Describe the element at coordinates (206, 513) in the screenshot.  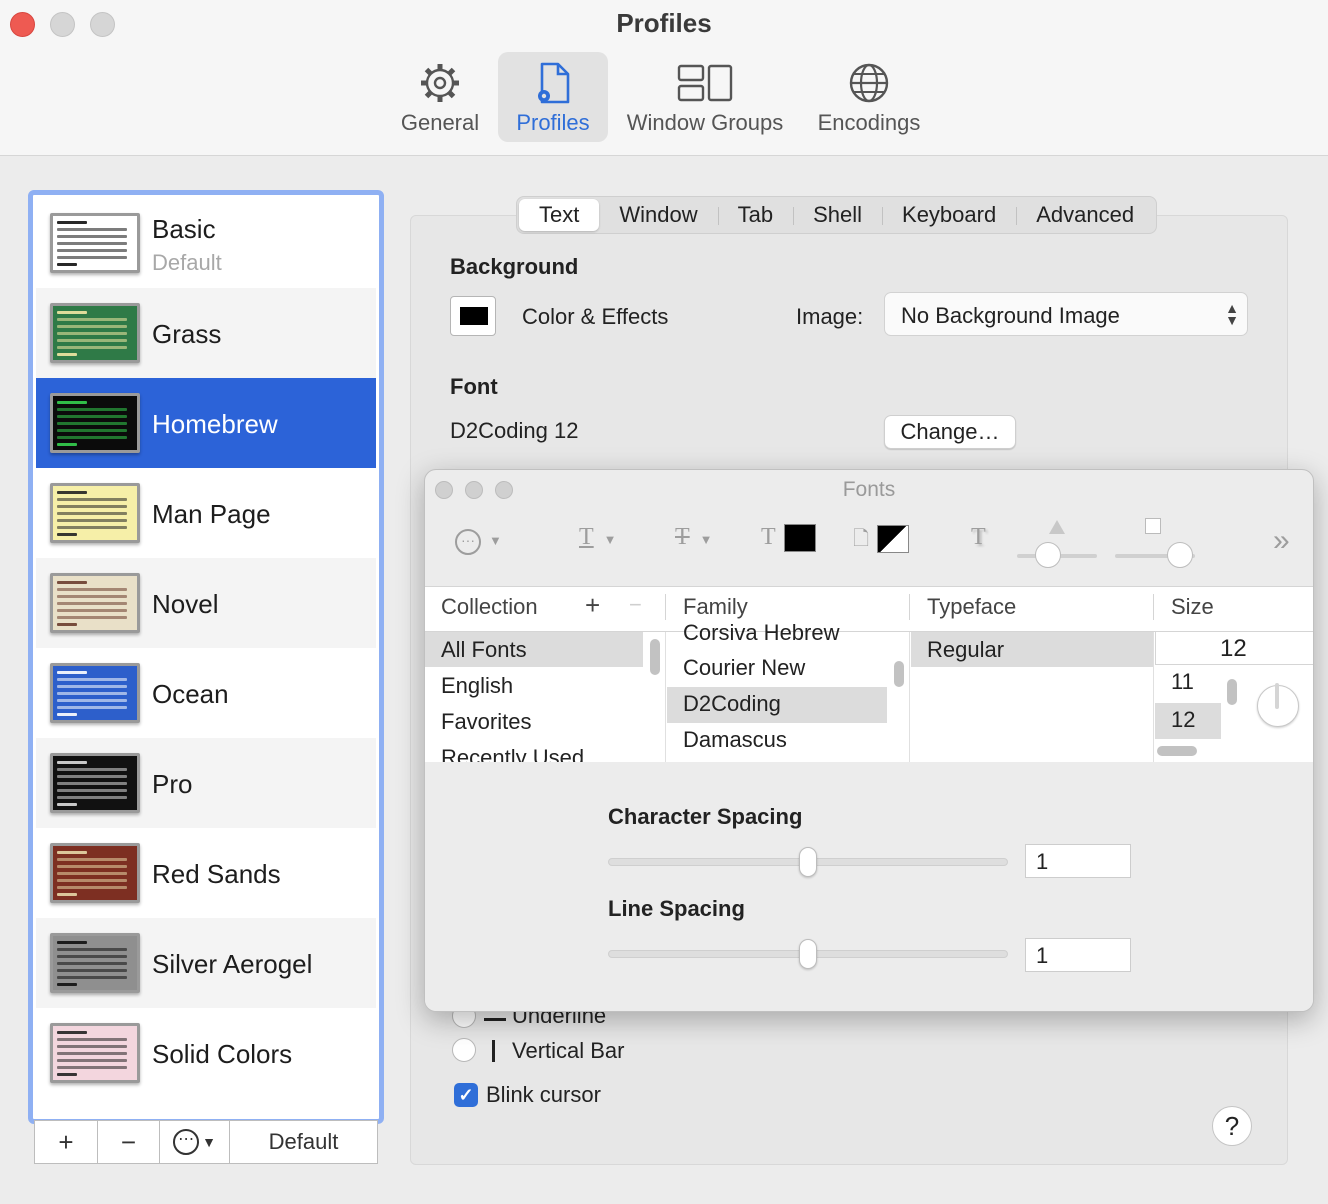
I see `profile-row-man-page: Man Page` at that location.